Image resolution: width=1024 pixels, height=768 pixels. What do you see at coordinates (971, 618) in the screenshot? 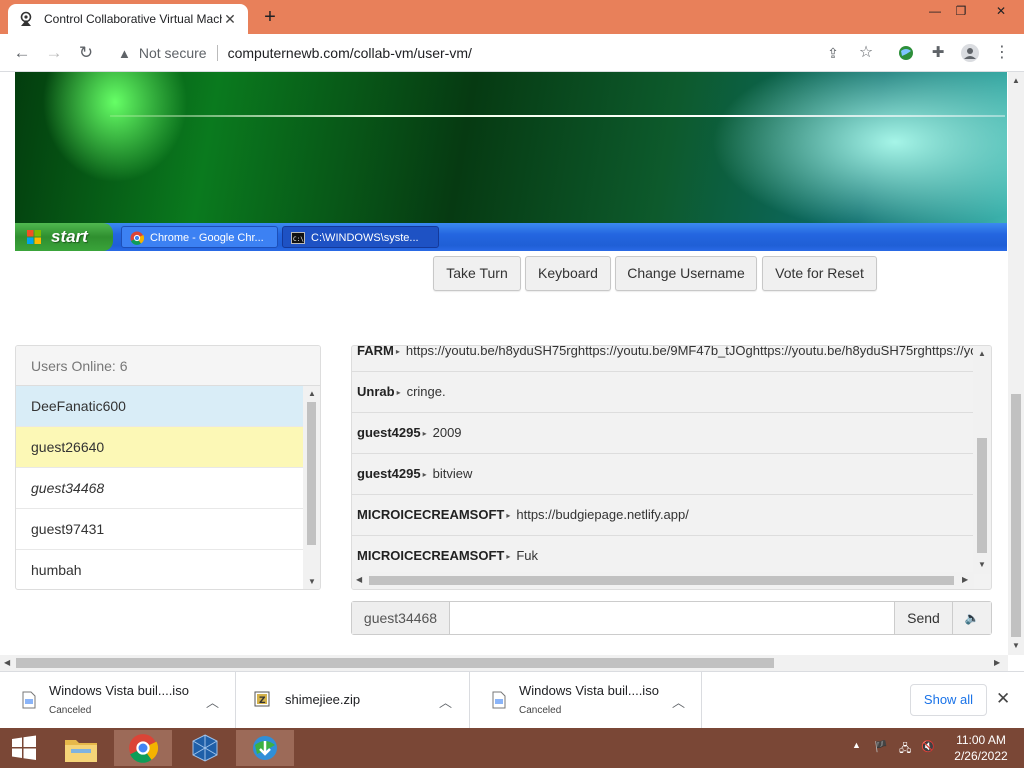
I see `speaker-icon: 🔈` at bounding box center [971, 618].